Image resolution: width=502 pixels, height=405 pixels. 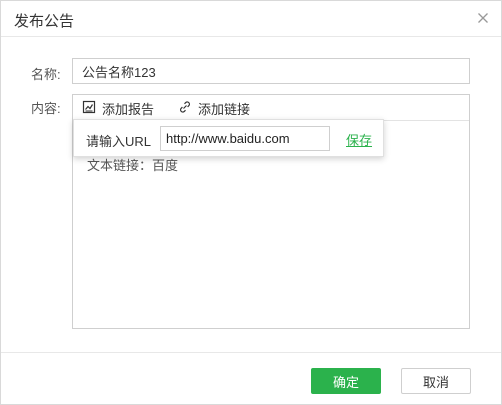 What do you see at coordinates (251, 19) in the screenshot?
I see `dialog-titlebar: 发布公告` at bounding box center [251, 19].